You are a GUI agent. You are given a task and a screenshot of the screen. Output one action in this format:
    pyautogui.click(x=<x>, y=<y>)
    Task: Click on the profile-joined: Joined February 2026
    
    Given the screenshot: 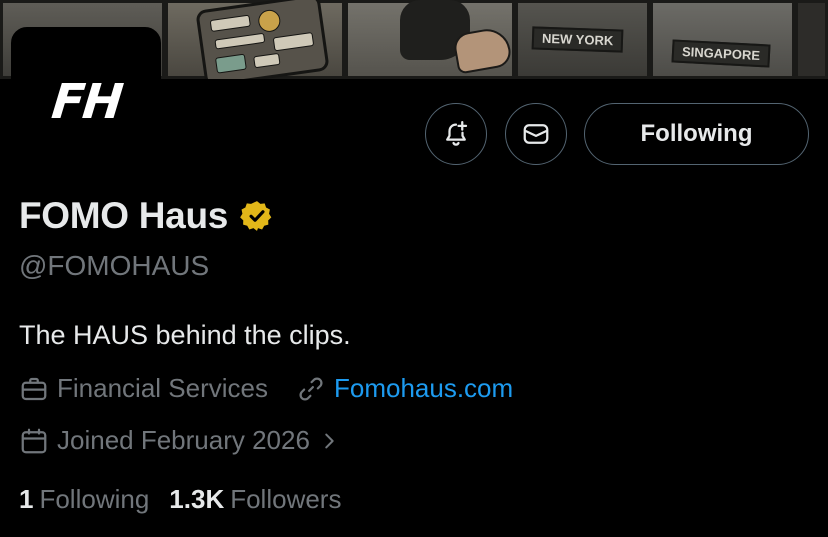 What is the action you would take?
    pyautogui.click(x=179, y=440)
    